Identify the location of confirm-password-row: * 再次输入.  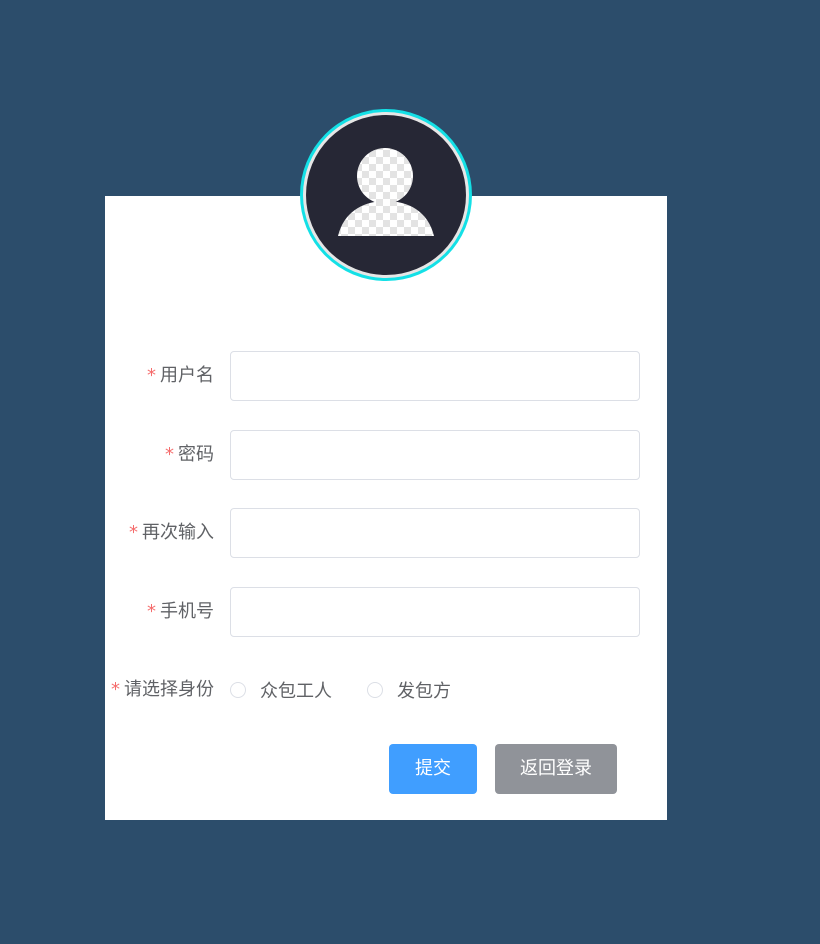
(386, 533).